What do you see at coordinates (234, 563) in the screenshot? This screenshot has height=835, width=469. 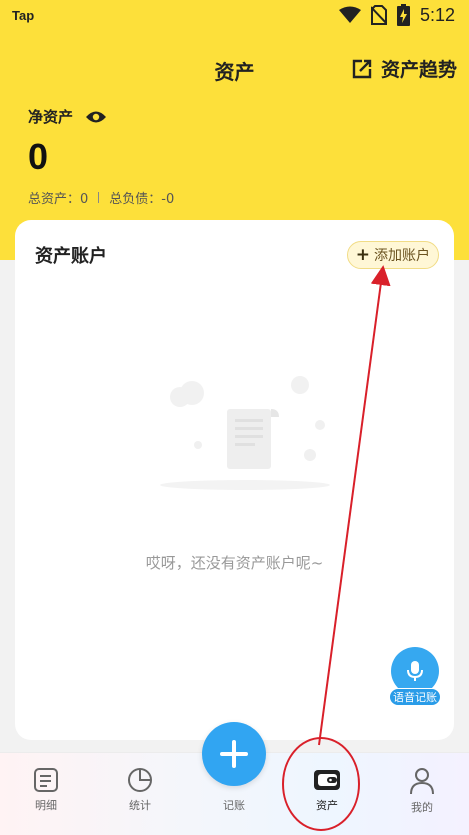 I see `empty-state-text: 哎呀，还没有资产账户呢~` at bounding box center [234, 563].